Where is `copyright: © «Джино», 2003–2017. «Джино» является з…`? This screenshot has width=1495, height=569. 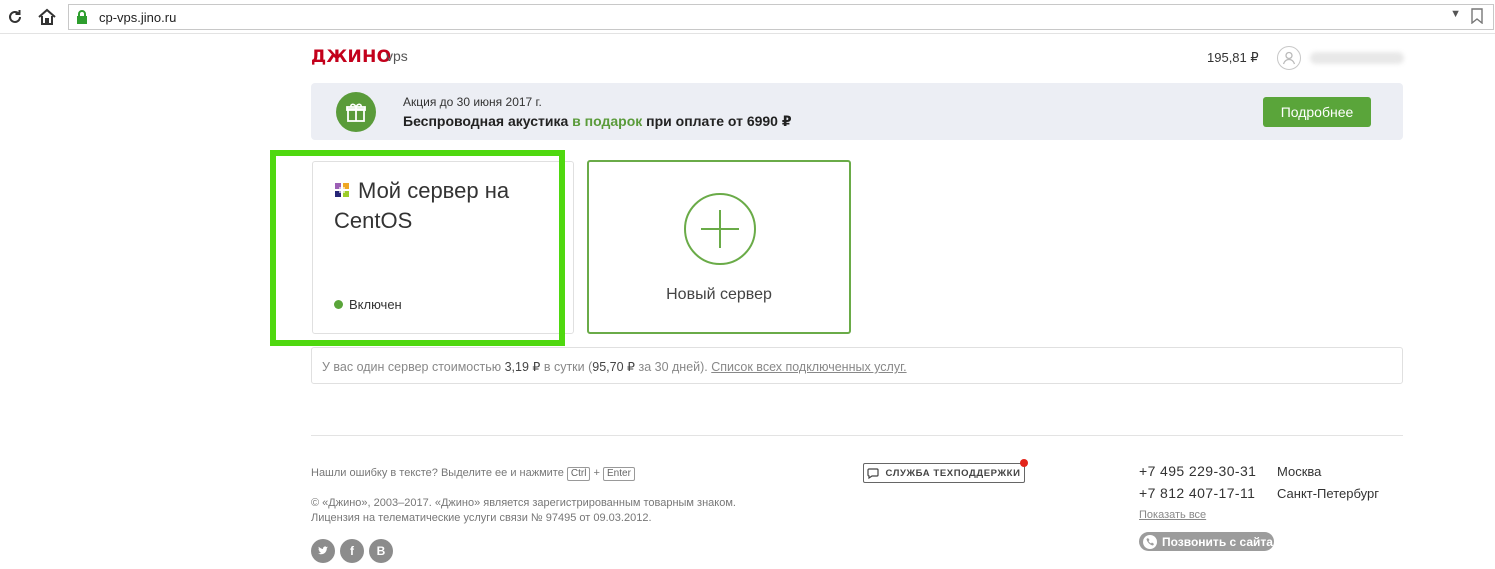
copyright: © «Джино», 2003–2017. «Джино» является з… is located at coordinates (523, 503).